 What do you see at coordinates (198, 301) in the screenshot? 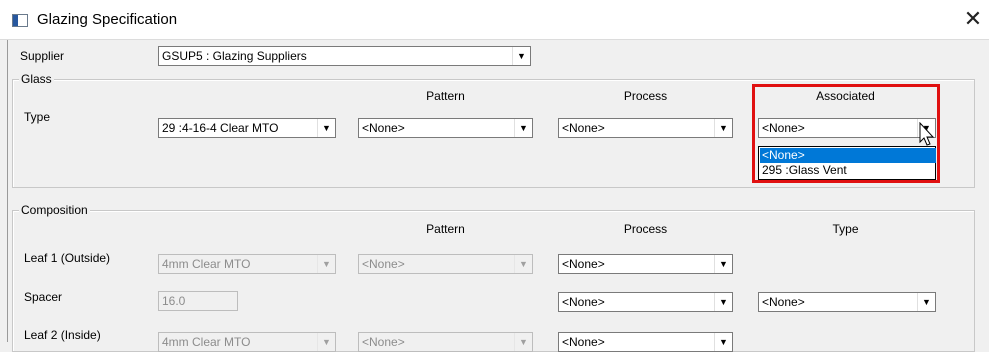
I see `spacer-field: 16.0` at bounding box center [198, 301].